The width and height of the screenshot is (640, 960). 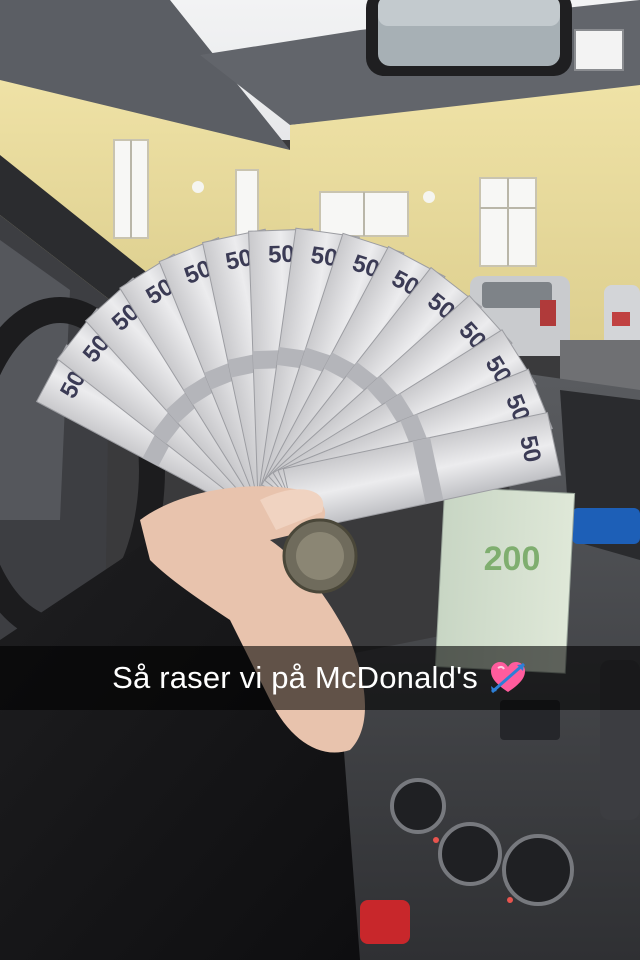 What do you see at coordinates (508, 678) in the screenshot?
I see `heart-with-arrow-icon` at bounding box center [508, 678].